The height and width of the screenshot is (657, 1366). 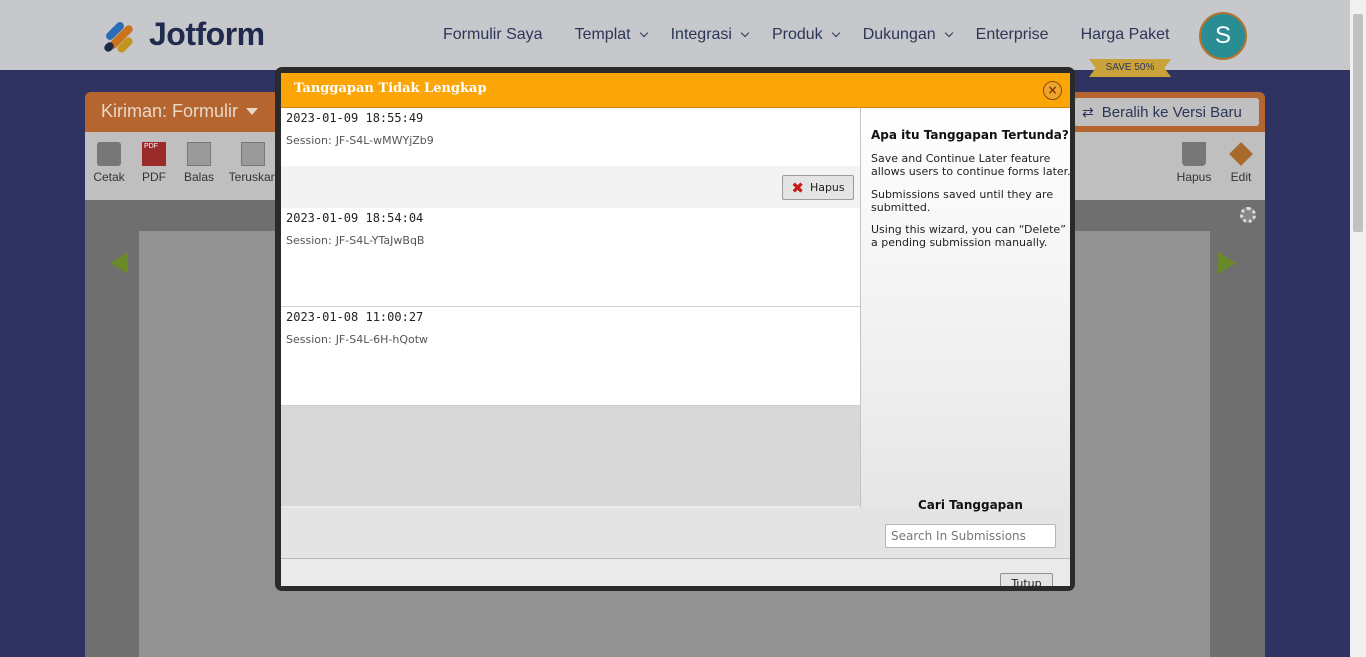 What do you see at coordinates (355, 118) in the screenshot?
I see `entry-date: 2023-01-09 18:55:49` at bounding box center [355, 118].